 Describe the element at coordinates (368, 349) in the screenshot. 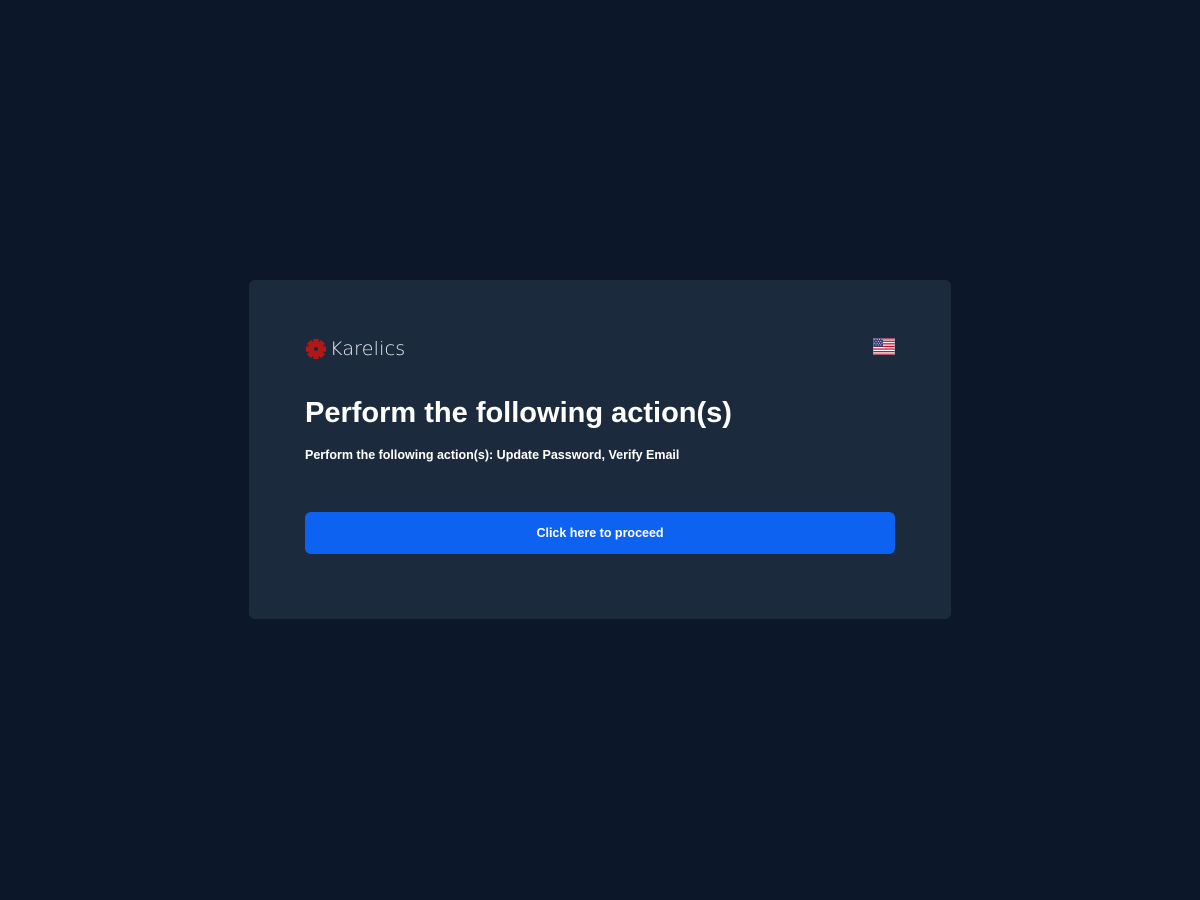

I see `brand-name: Karelics` at that location.